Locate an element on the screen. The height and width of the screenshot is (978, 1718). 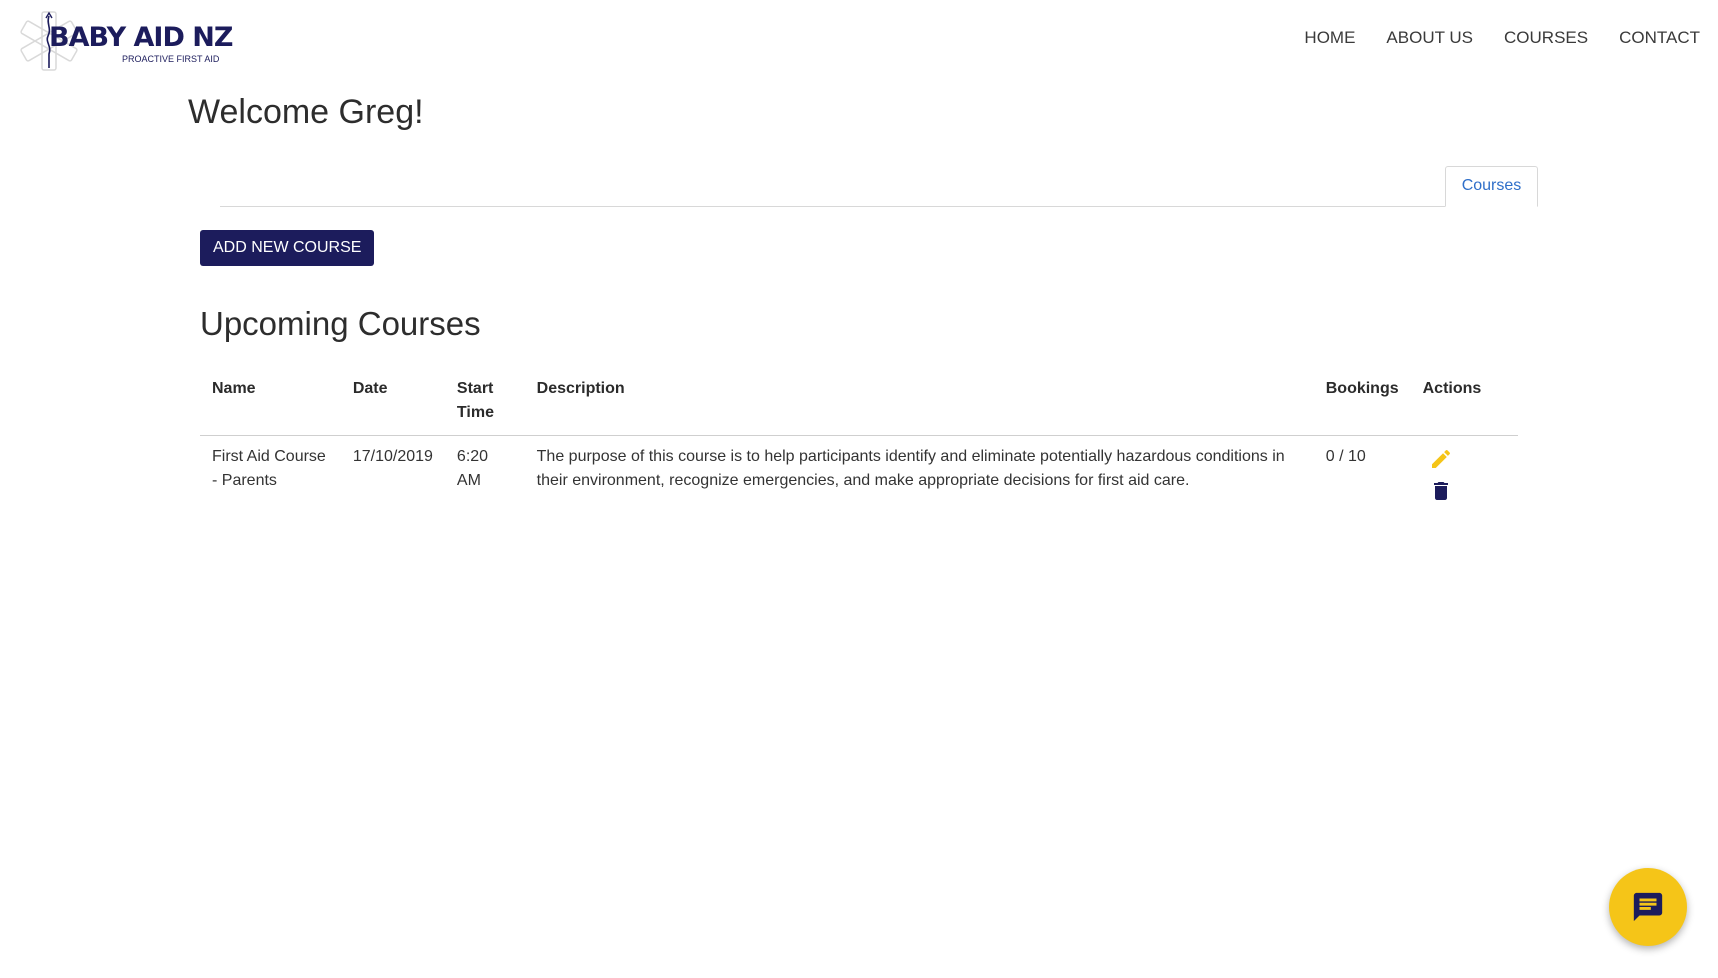
brand-name: BABY AID NZ is located at coordinates (141, 37).